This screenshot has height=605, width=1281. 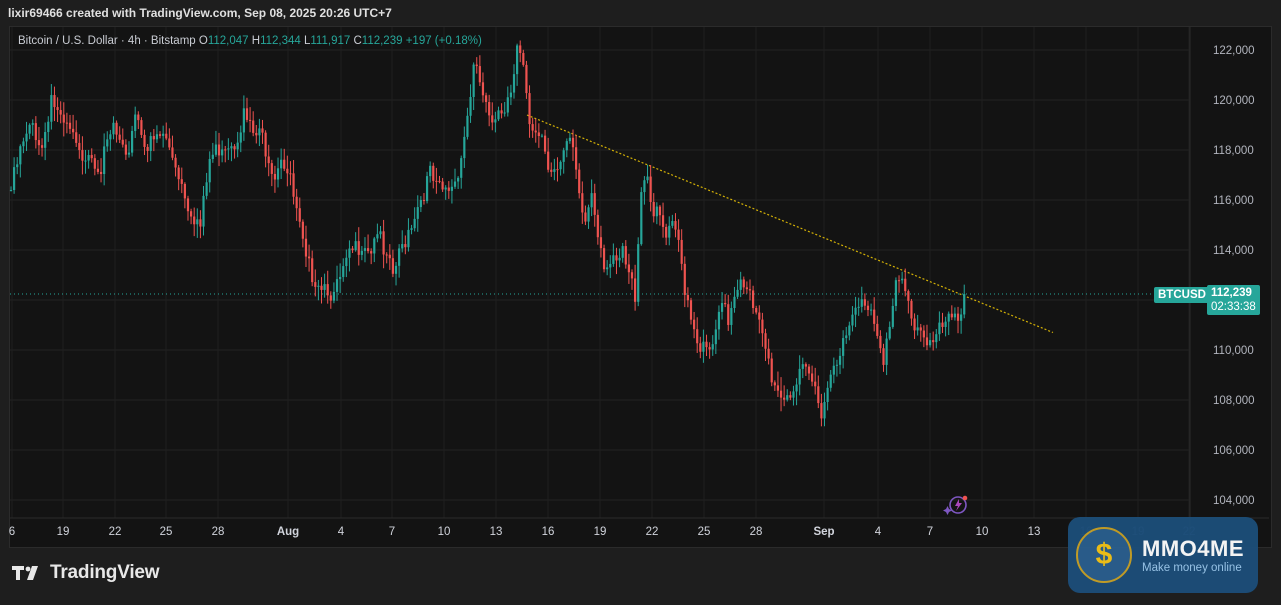 What do you see at coordinates (1233, 151) in the screenshot?
I see `y-tick-label: 118,000` at bounding box center [1233, 151].